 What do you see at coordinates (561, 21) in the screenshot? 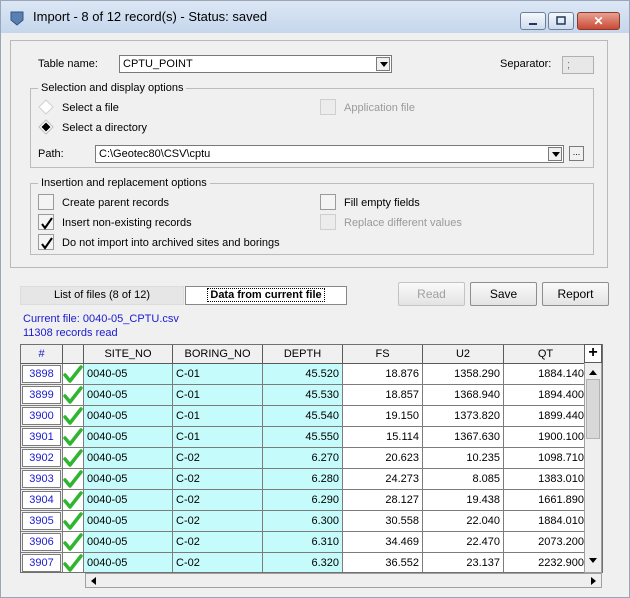
I see `maximize-button` at bounding box center [561, 21].